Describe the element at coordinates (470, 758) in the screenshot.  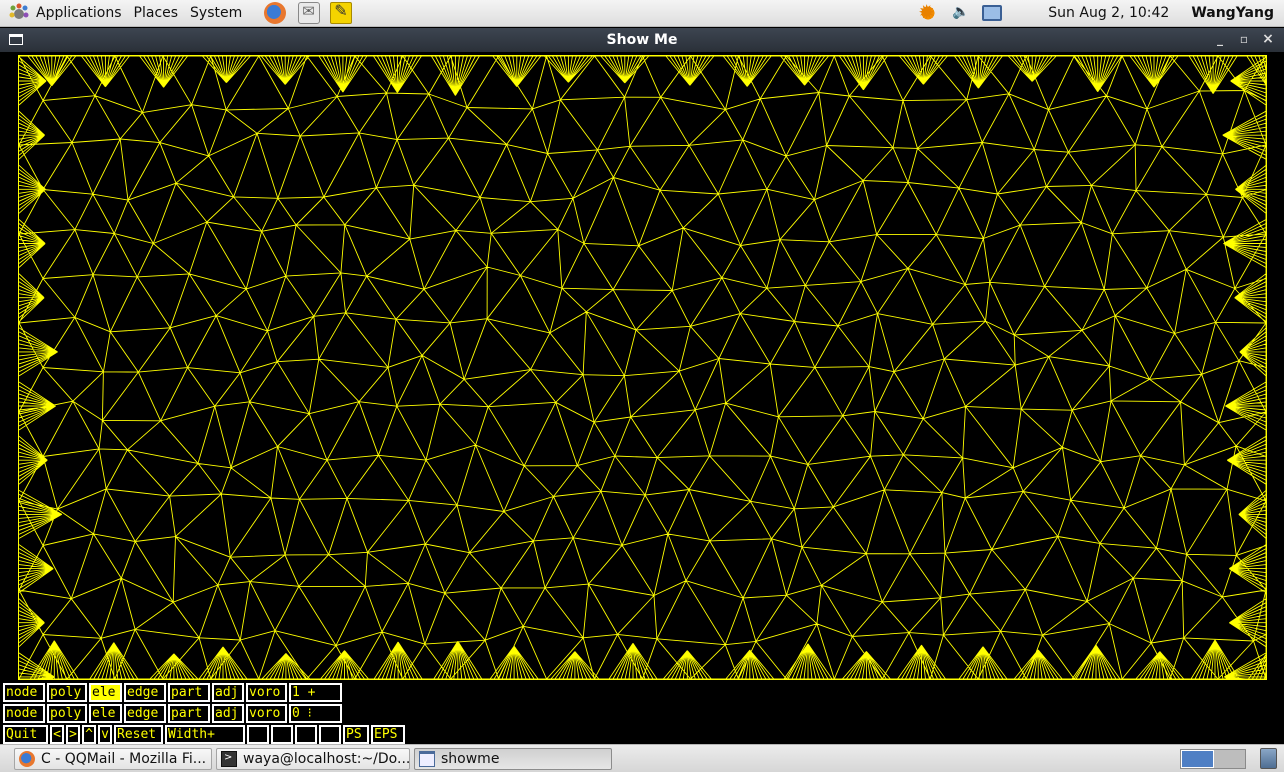
I see `task-label: showme` at that location.